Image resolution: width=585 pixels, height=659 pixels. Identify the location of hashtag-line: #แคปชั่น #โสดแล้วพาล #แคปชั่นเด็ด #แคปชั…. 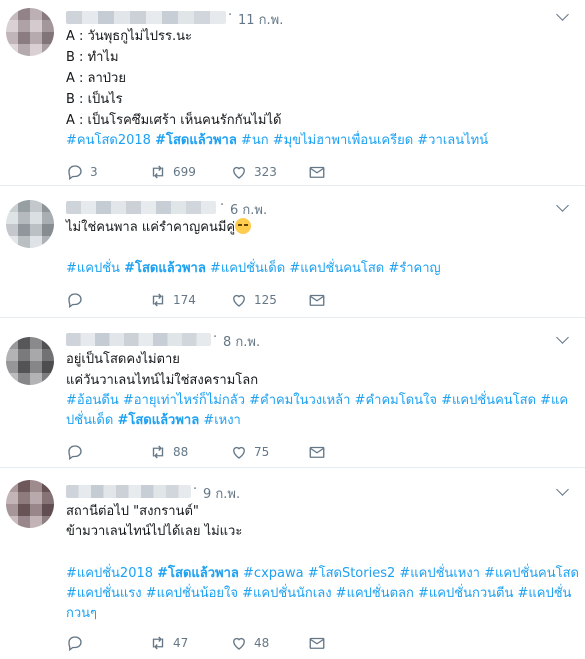
(253, 269).